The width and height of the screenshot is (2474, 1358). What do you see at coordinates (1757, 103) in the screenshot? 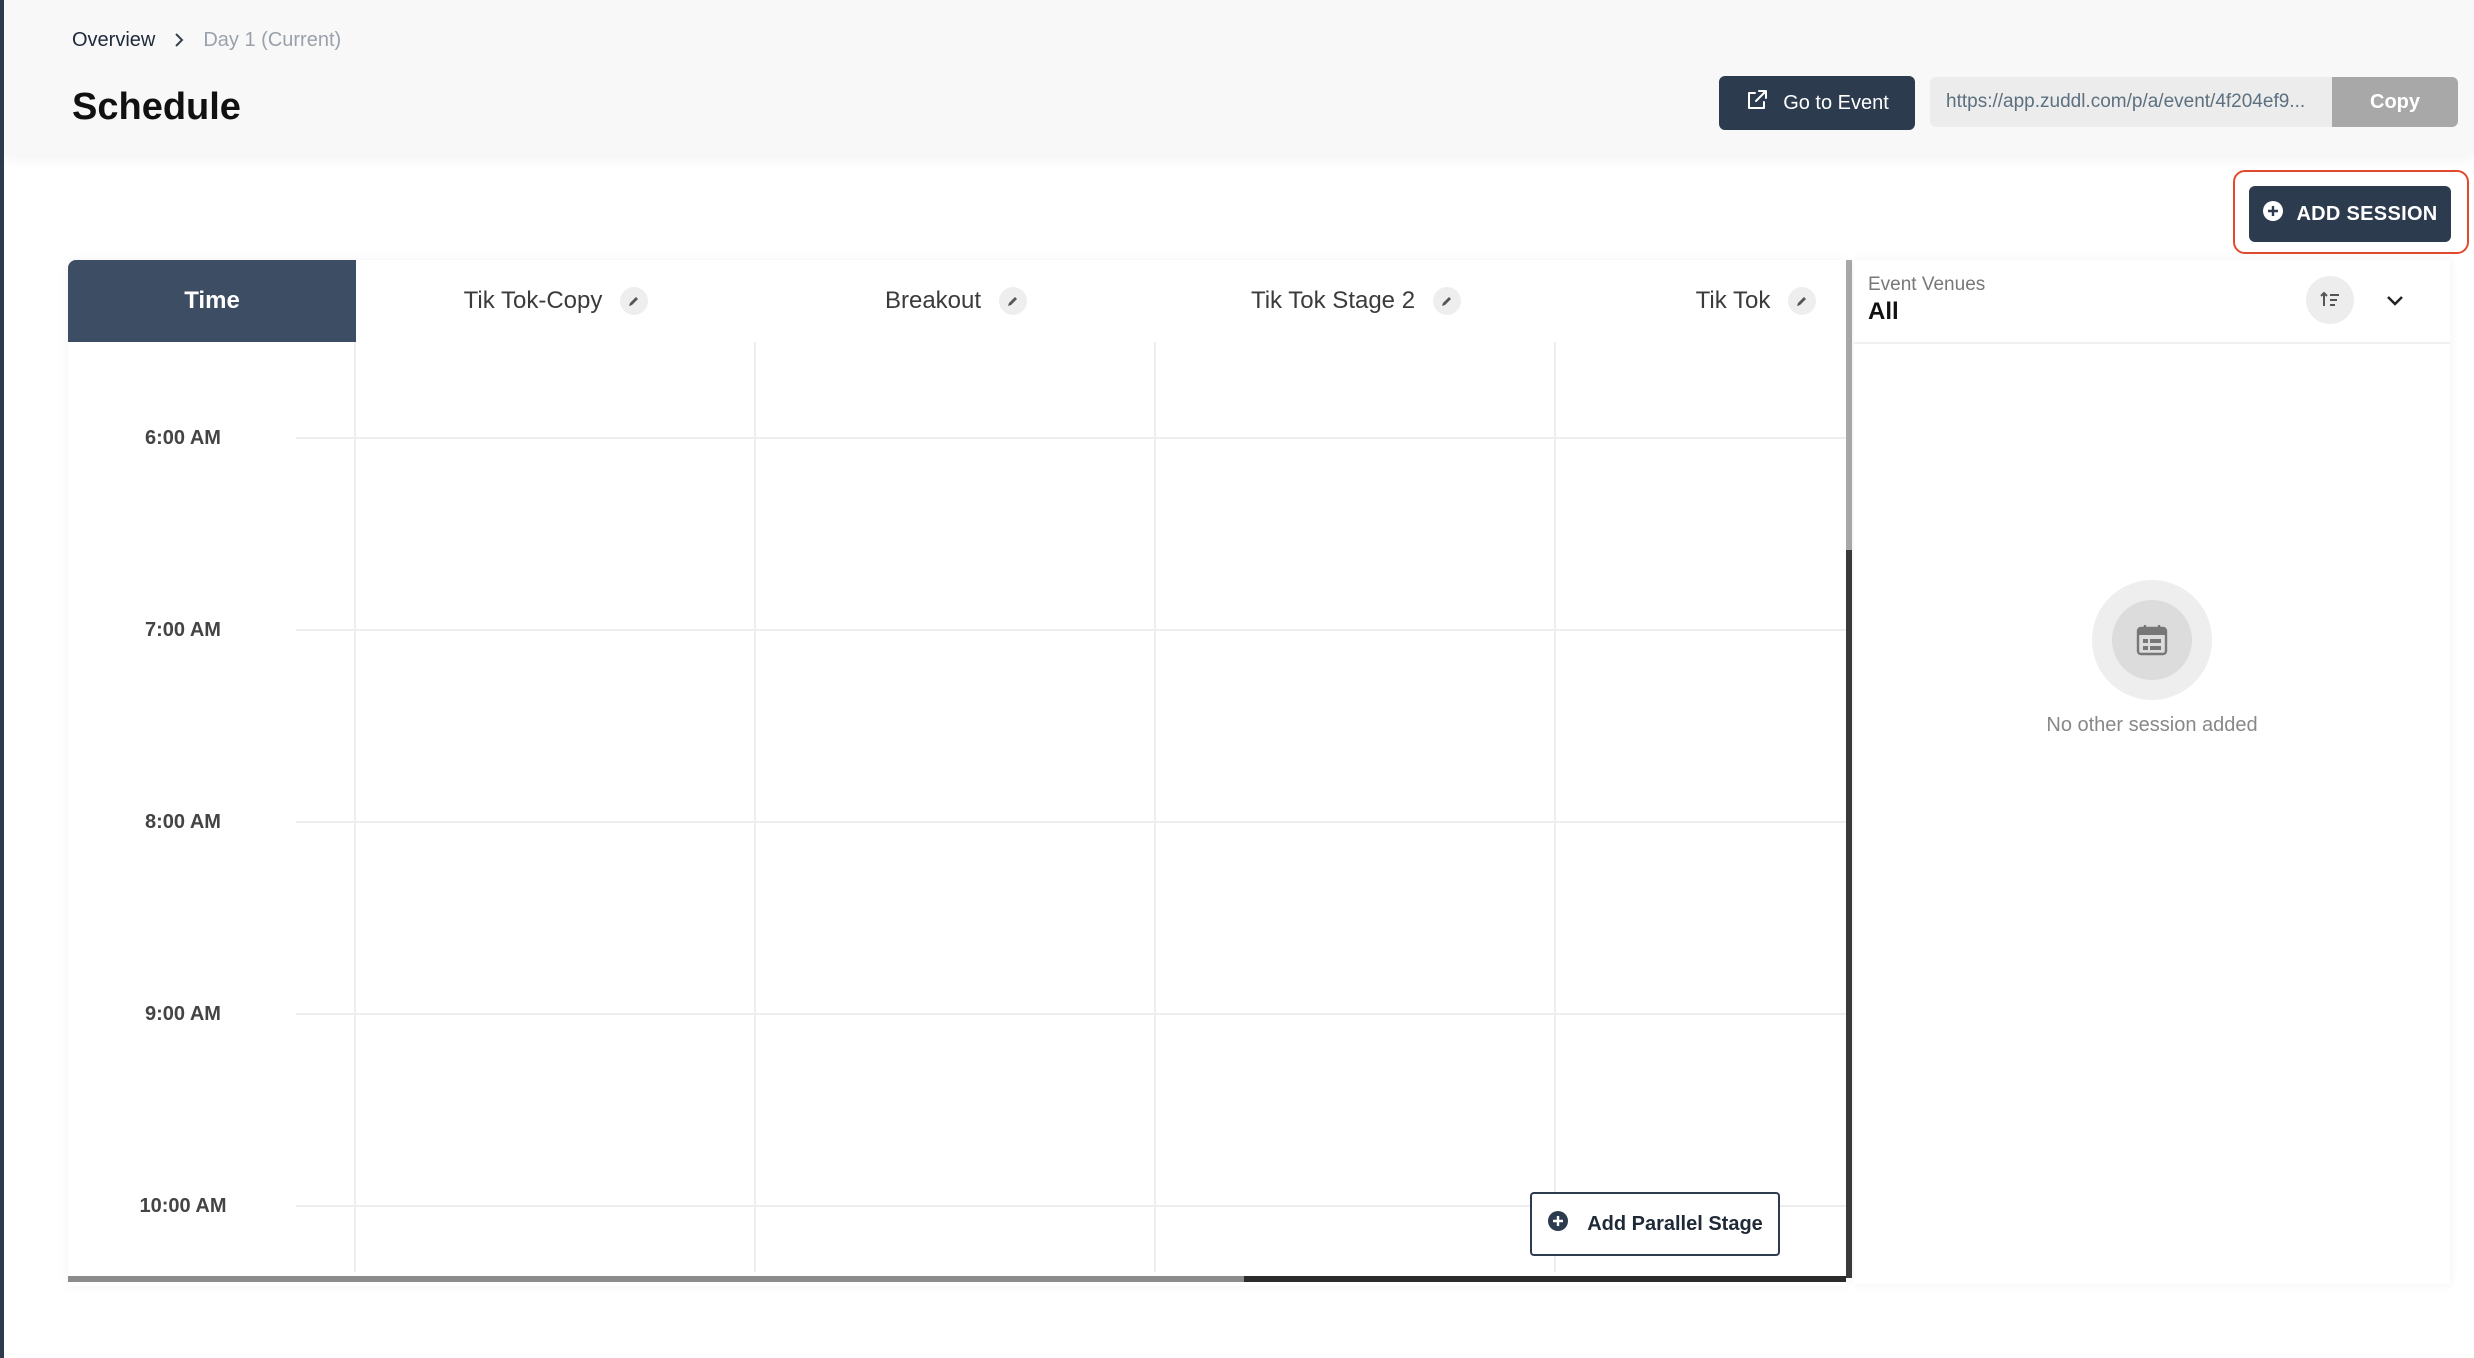
I see `external-link-icon` at bounding box center [1757, 103].